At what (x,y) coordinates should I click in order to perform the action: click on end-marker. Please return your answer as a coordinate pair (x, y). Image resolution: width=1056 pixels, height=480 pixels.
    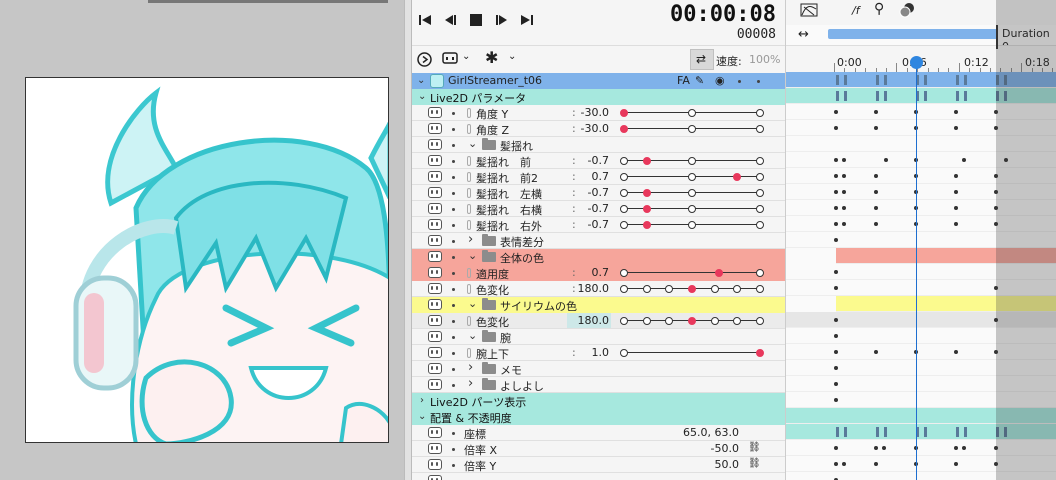
    Looking at the image, I should click on (997, 37).